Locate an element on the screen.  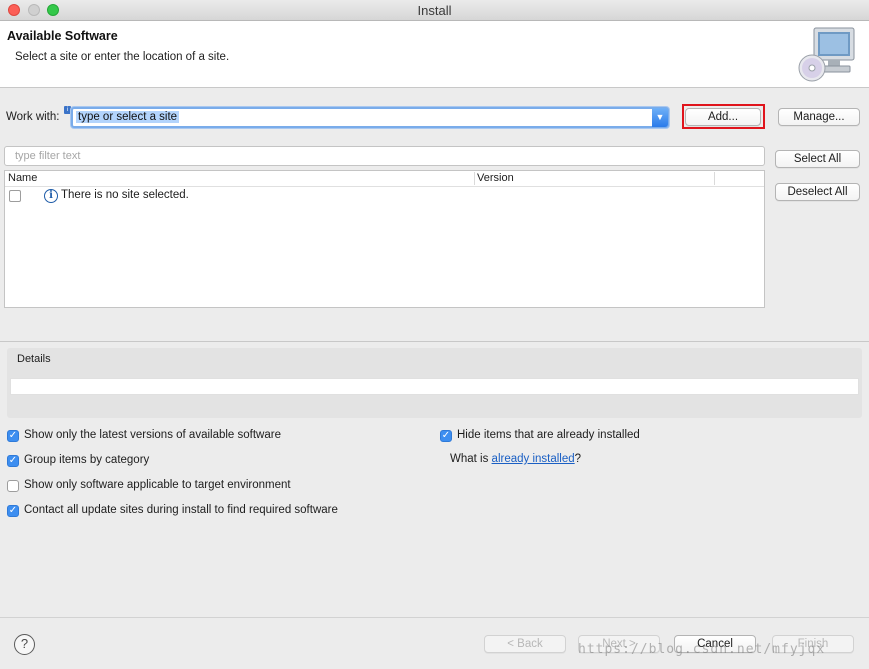
details-text is located at coordinates (434, 386).